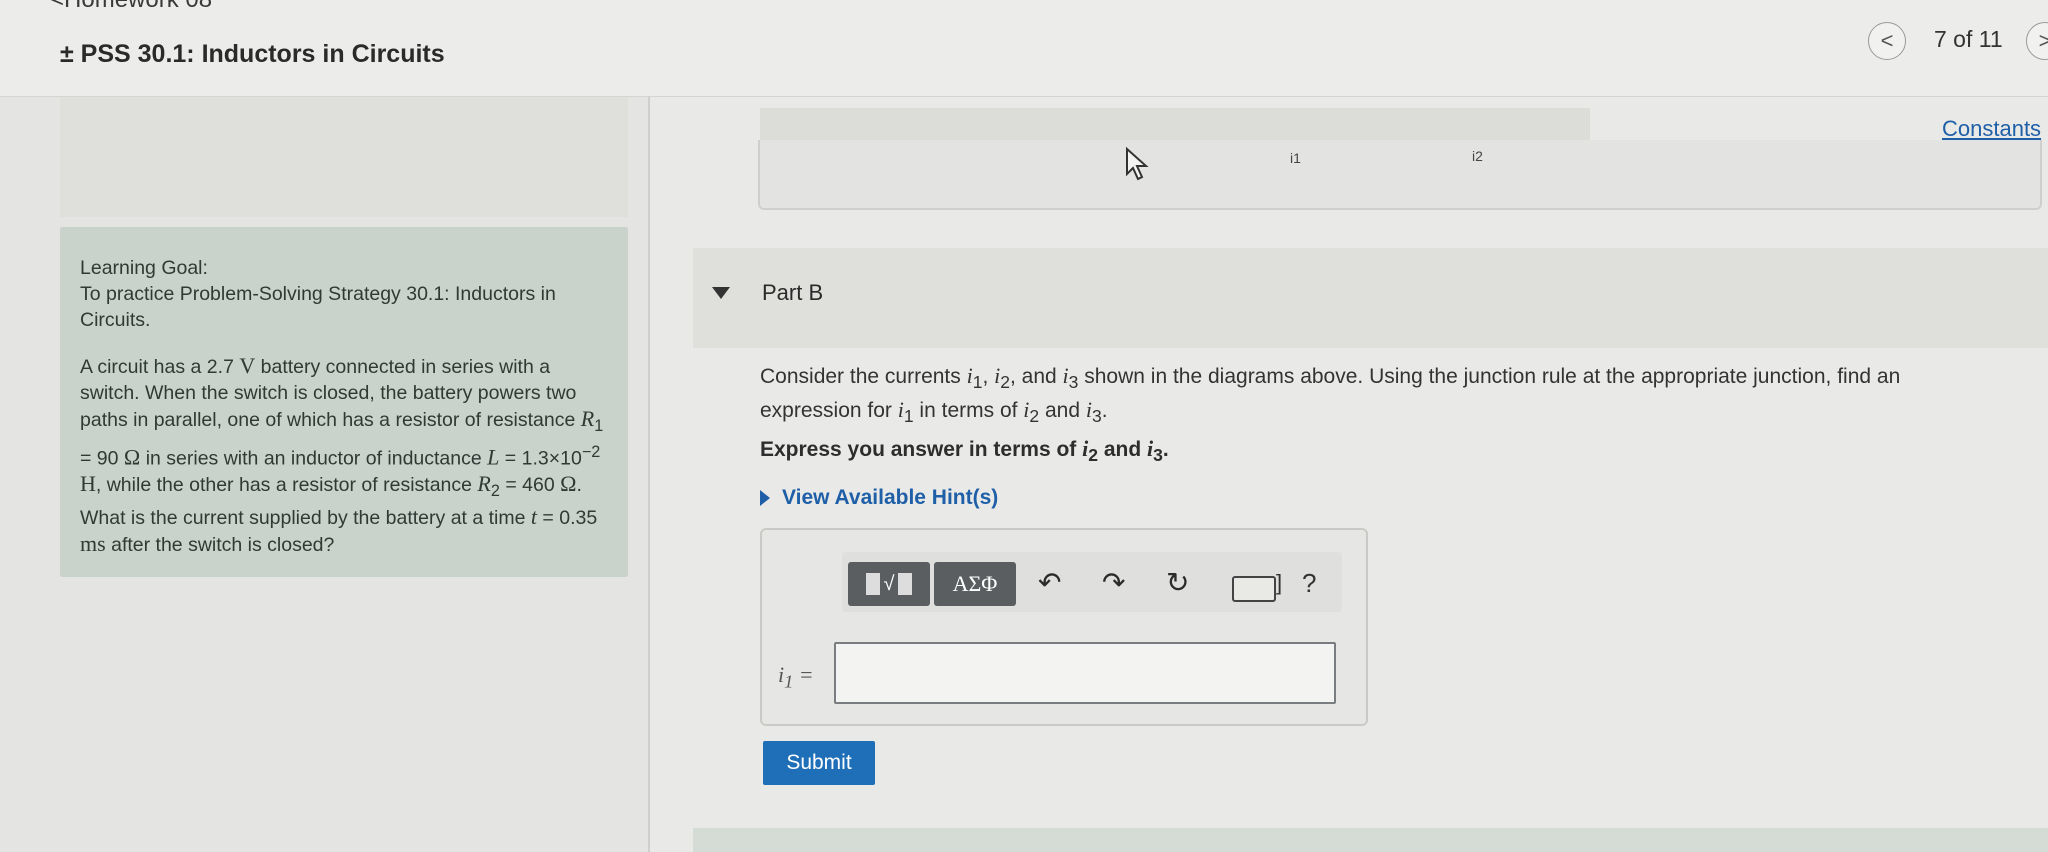 The width and height of the screenshot is (2048, 852). I want to click on problem-text: after the switch is closed?, so click(220, 545).